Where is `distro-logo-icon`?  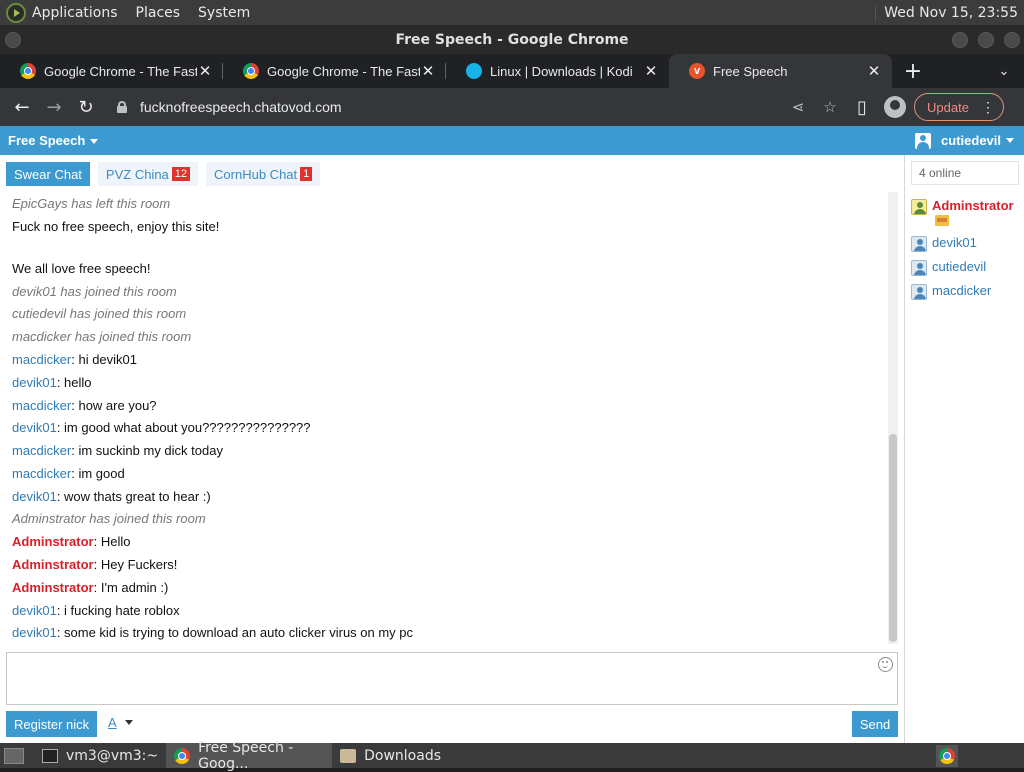
distro-logo-icon is located at coordinates (16, 12).